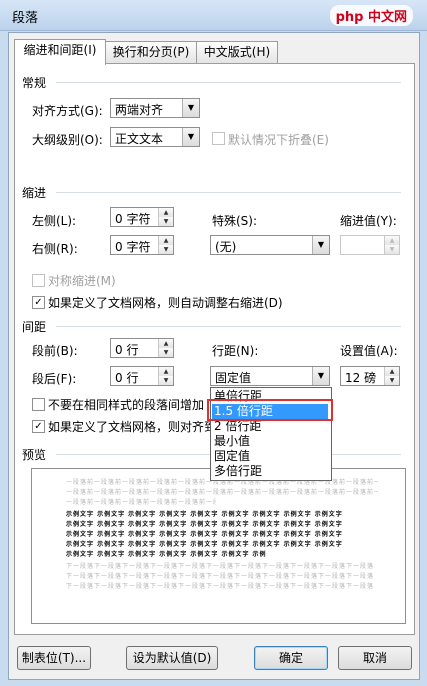 Image resolution: width=427 pixels, height=686 pixels. I want to click on snap-to-grid-label: 如果定义了文档网格，则对齐到, so click(132, 427).